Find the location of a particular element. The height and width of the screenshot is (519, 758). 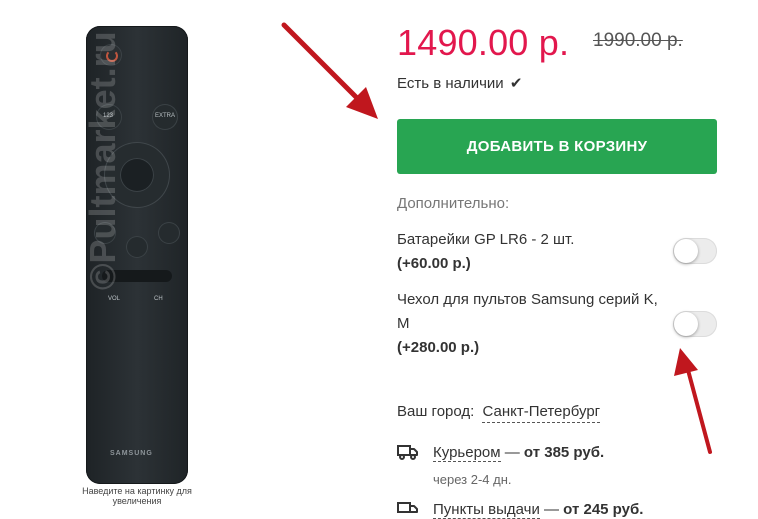

stock-status: Есть в наличии ✔ is located at coordinates (459, 83).